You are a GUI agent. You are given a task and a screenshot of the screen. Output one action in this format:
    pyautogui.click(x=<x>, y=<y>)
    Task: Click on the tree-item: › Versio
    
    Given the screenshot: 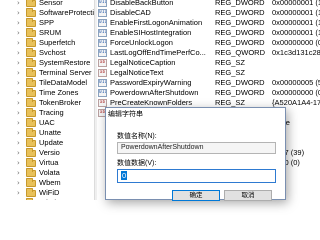 What is the action you would take?
    pyautogui.click(x=47, y=153)
    